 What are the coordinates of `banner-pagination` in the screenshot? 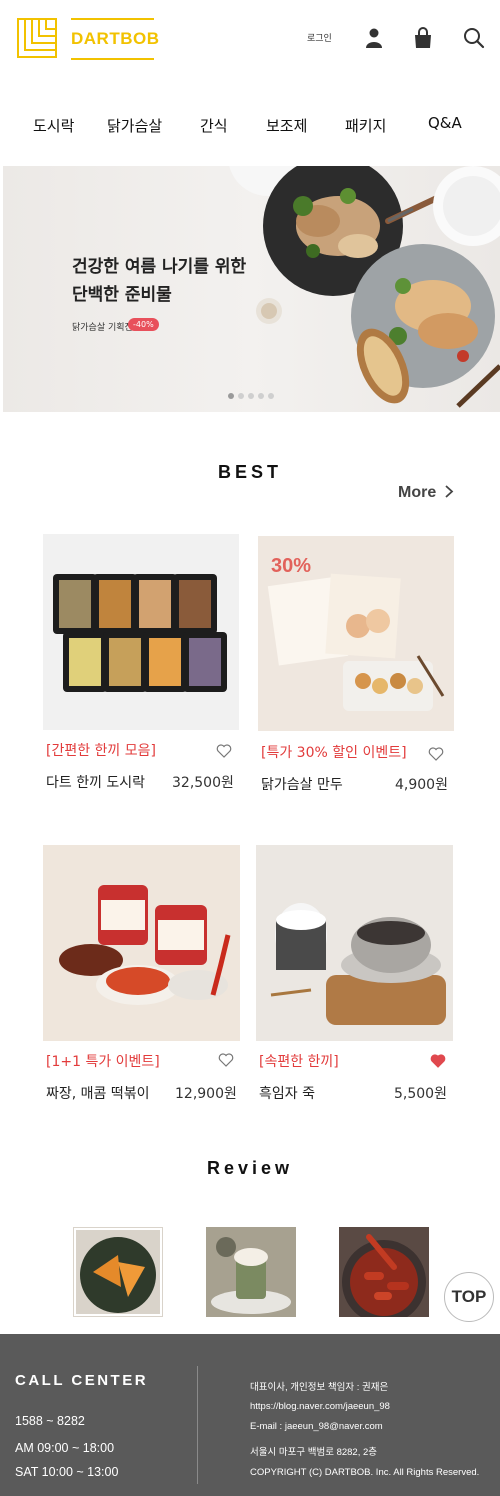 It's located at (251, 396).